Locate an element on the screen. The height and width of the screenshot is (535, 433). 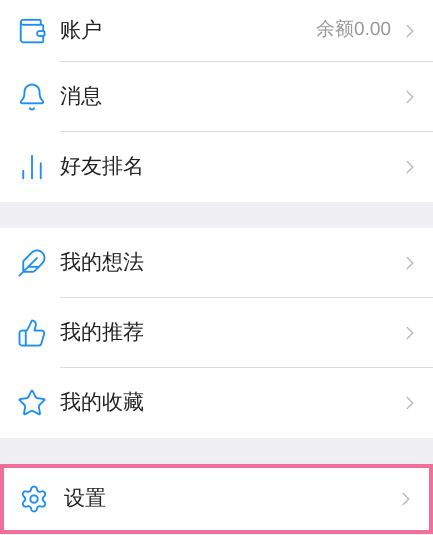
item-label: 好友排名 is located at coordinates (102, 167).